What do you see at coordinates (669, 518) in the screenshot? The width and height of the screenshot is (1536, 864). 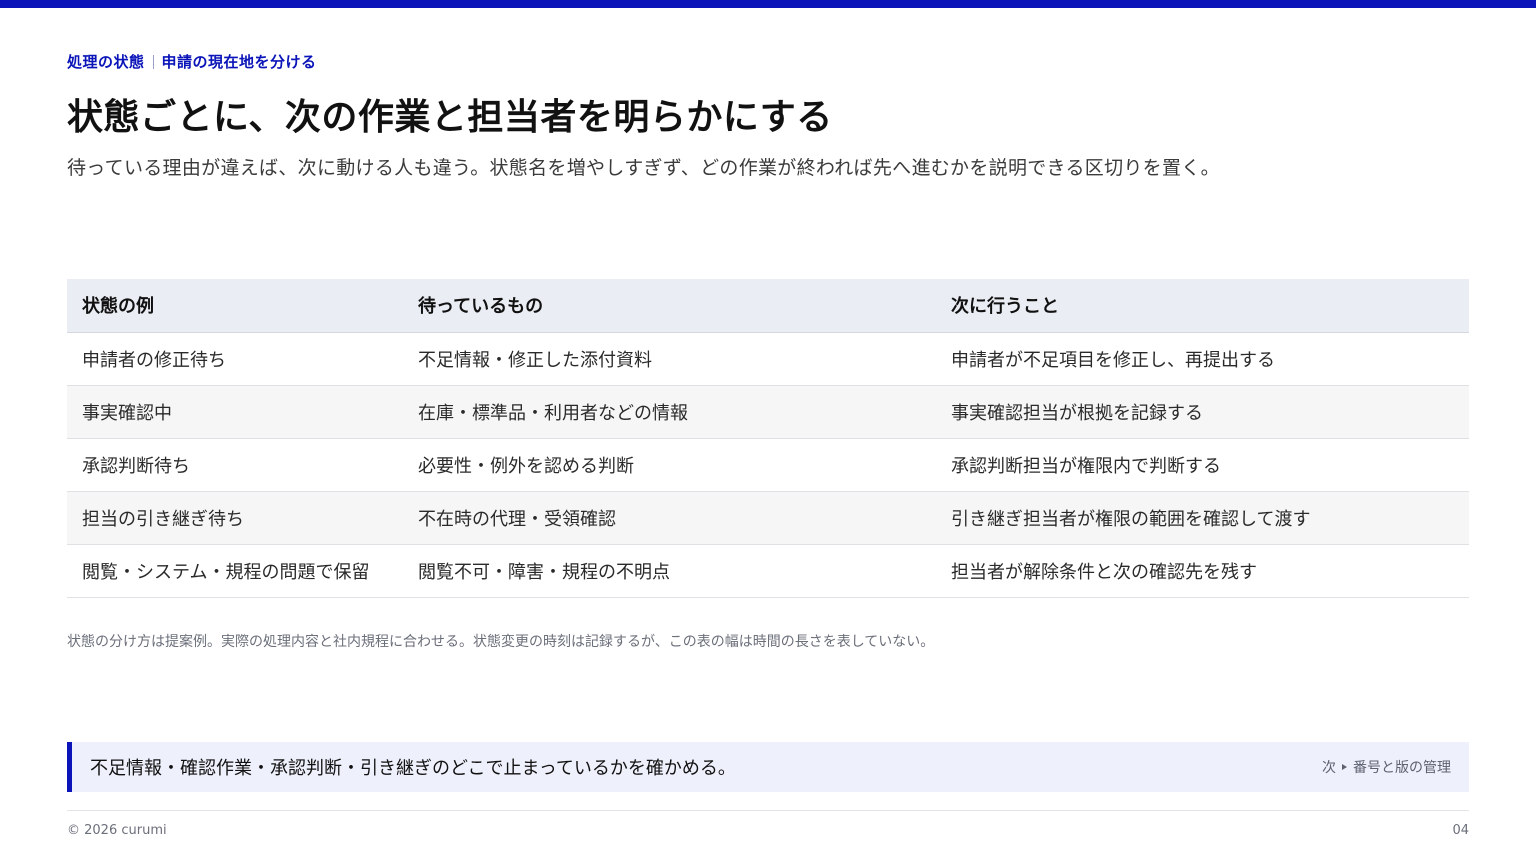 I see `cell-waiting: 不在時の代理・受領確認` at bounding box center [669, 518].